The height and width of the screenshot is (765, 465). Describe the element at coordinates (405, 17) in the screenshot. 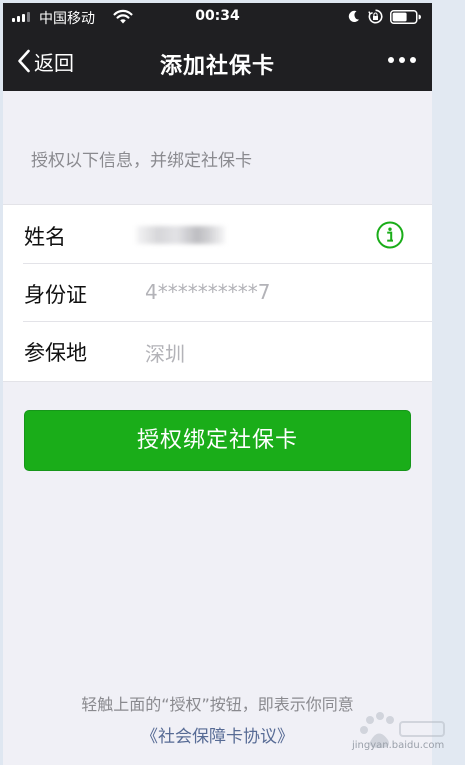

I see `battery-icon` at that location.